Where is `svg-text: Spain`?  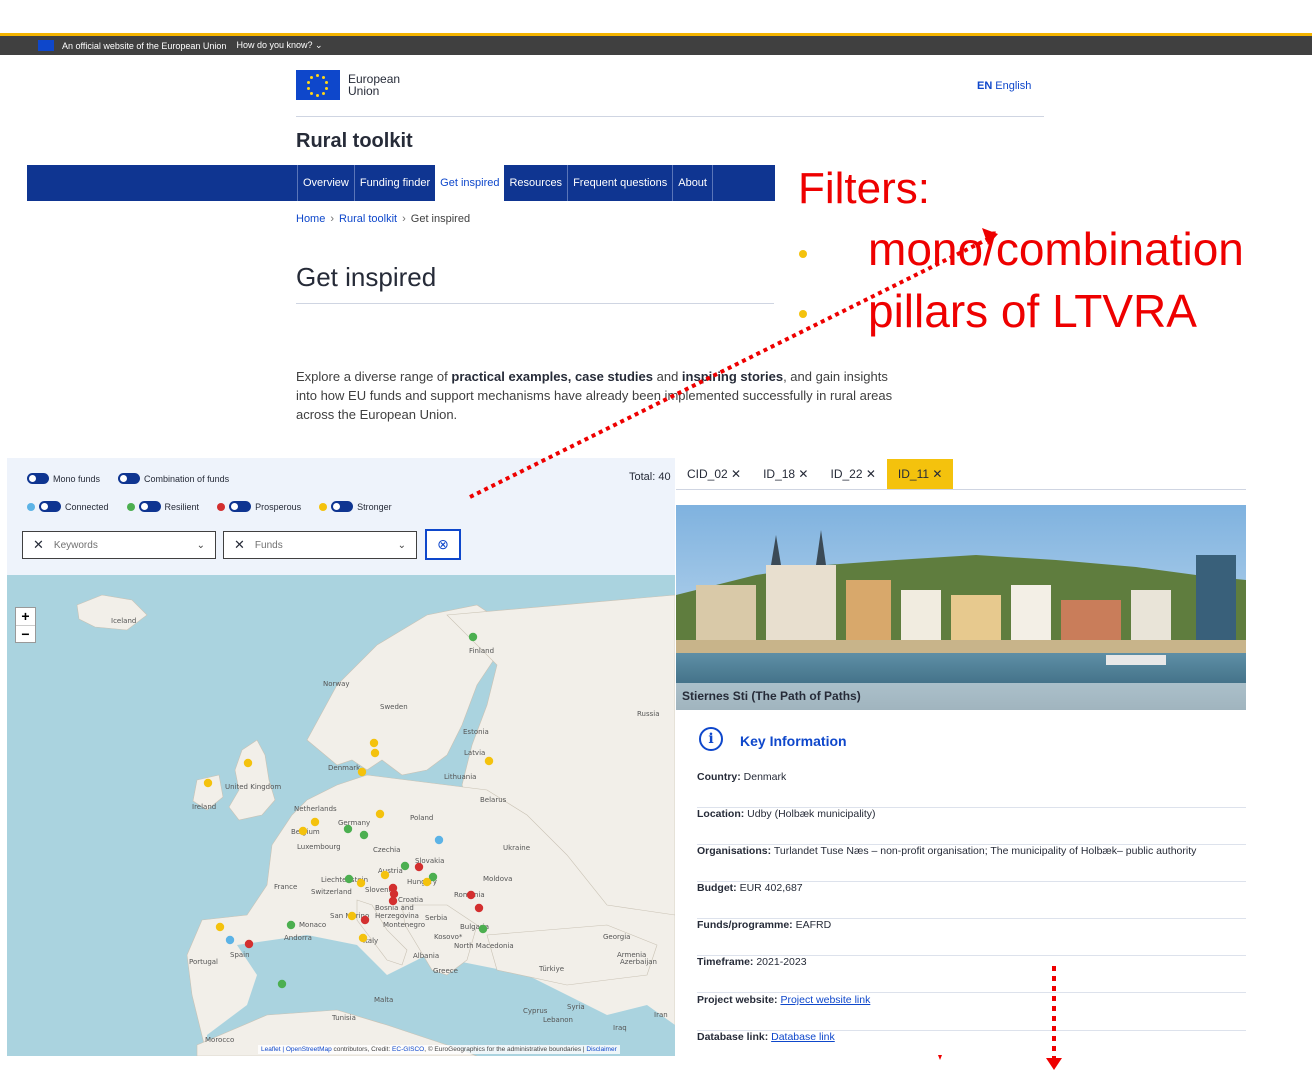
svg-text: Spain is located at coordinates (240, 955).